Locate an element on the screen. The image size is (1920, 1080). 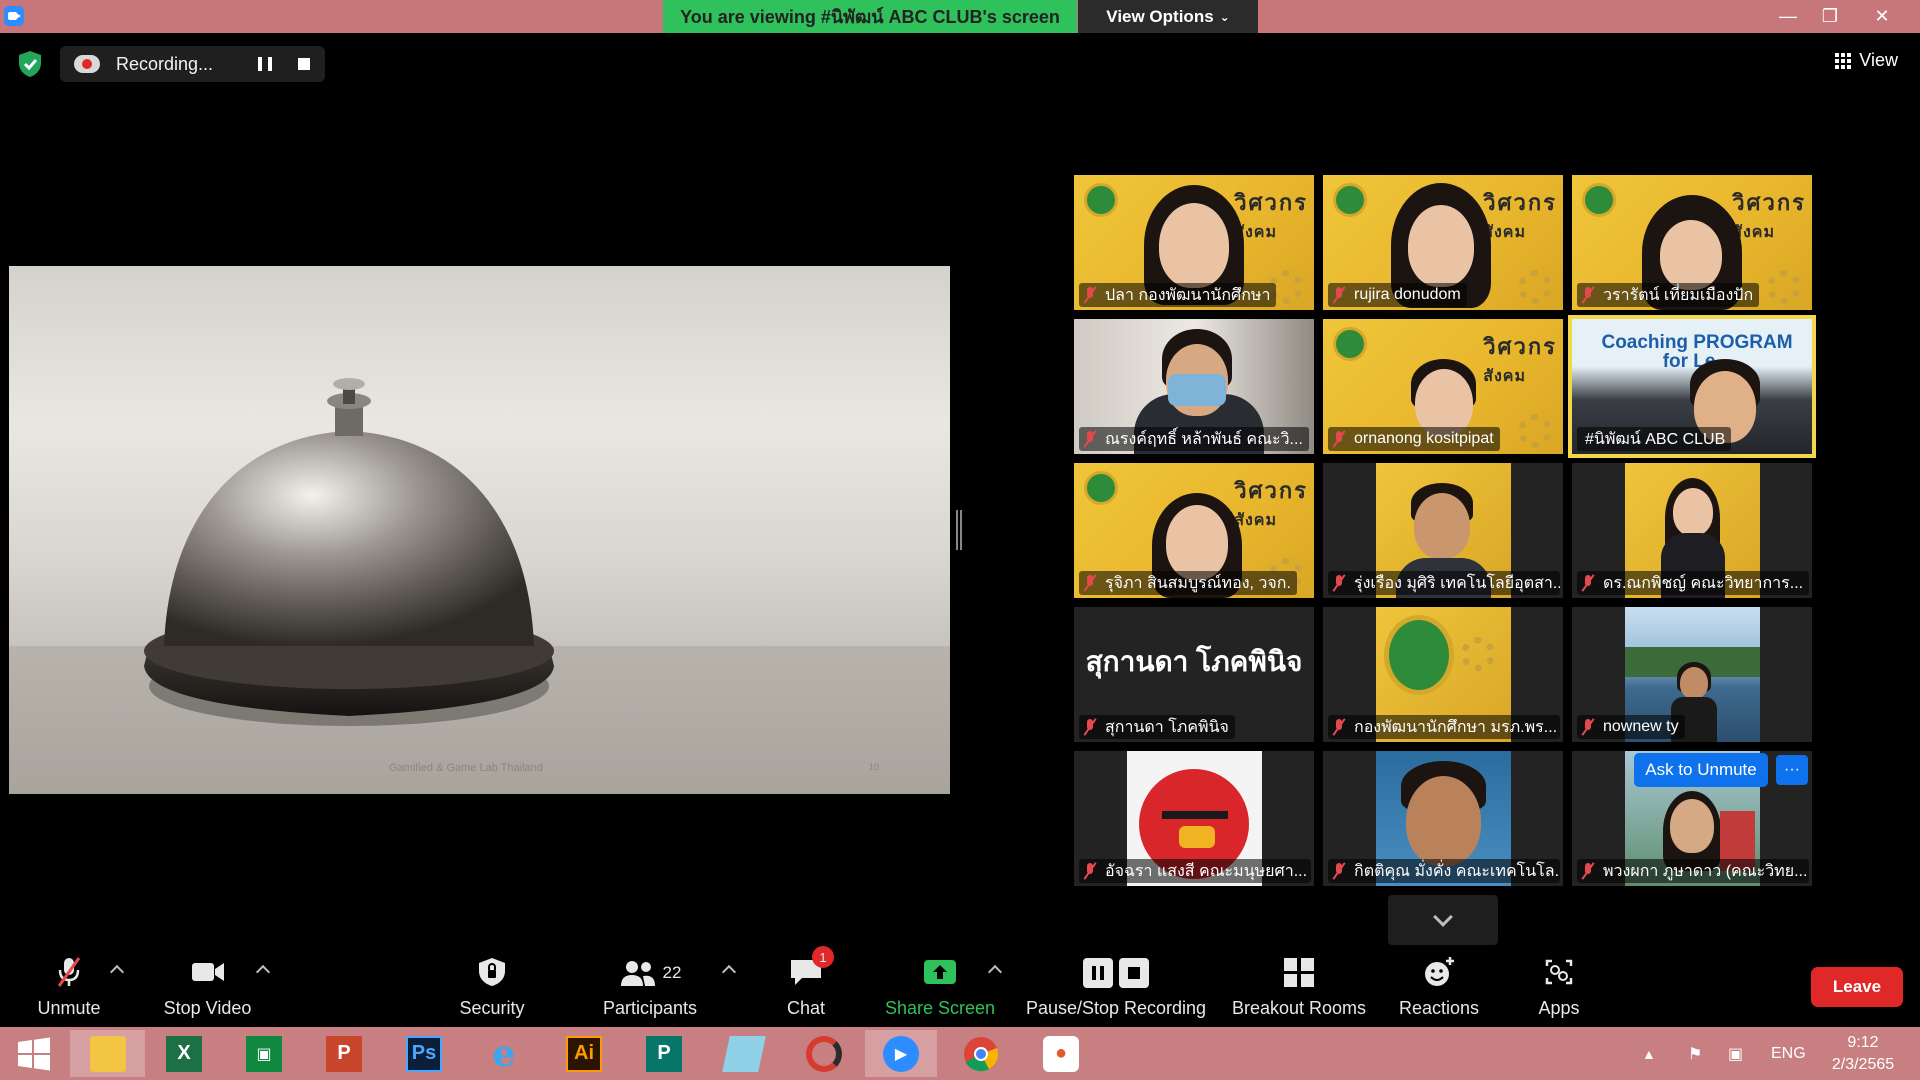
participant-name-text: สุกานดา โภคพินิจ is located at coordinates (1167, 727).